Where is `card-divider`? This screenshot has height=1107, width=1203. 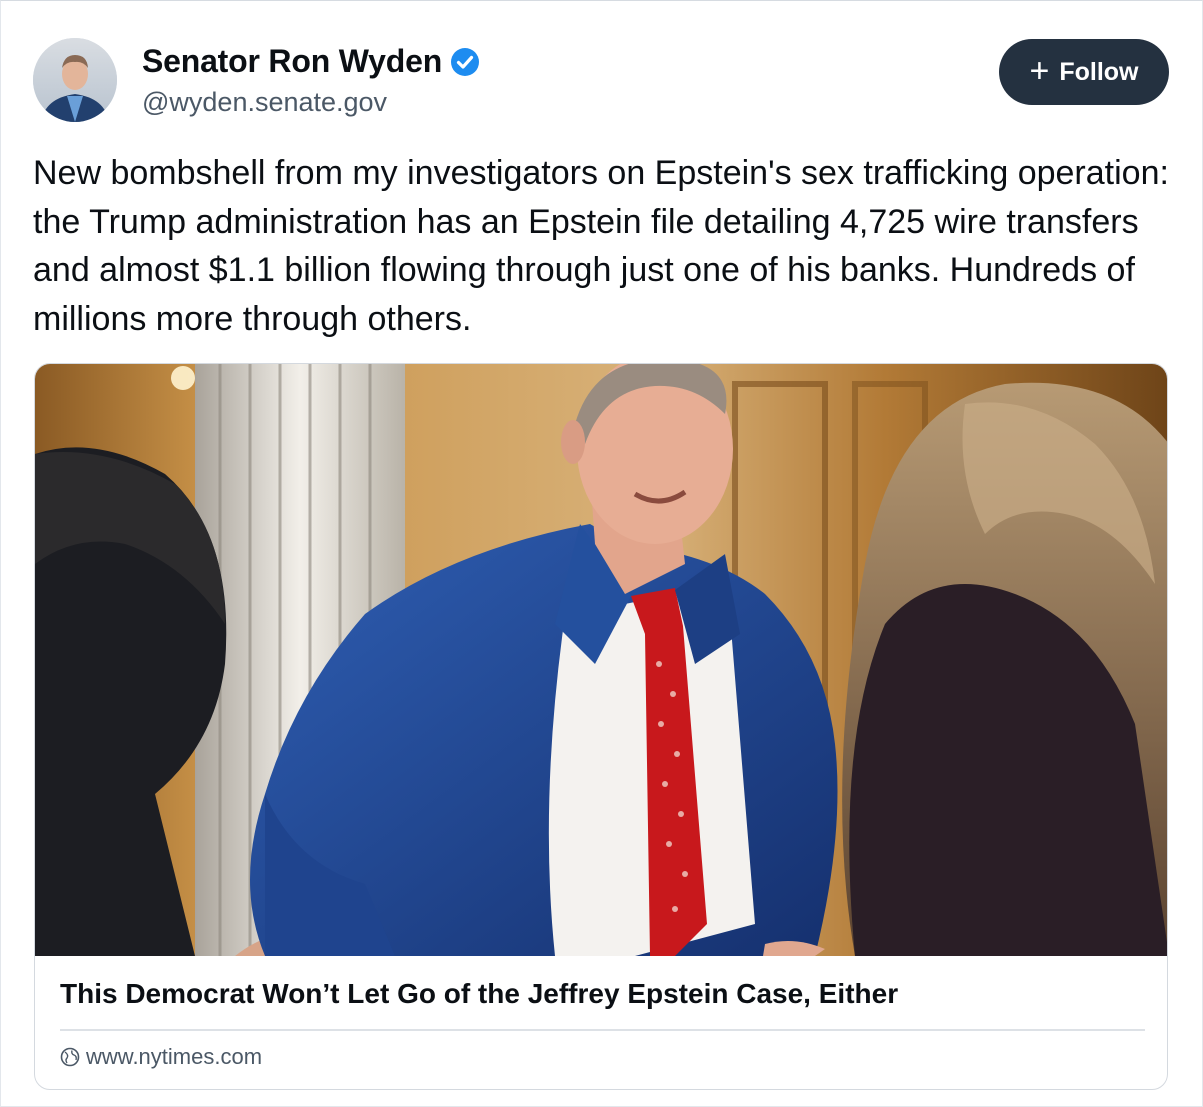
card-divider is located at coordinates (602, 1030).